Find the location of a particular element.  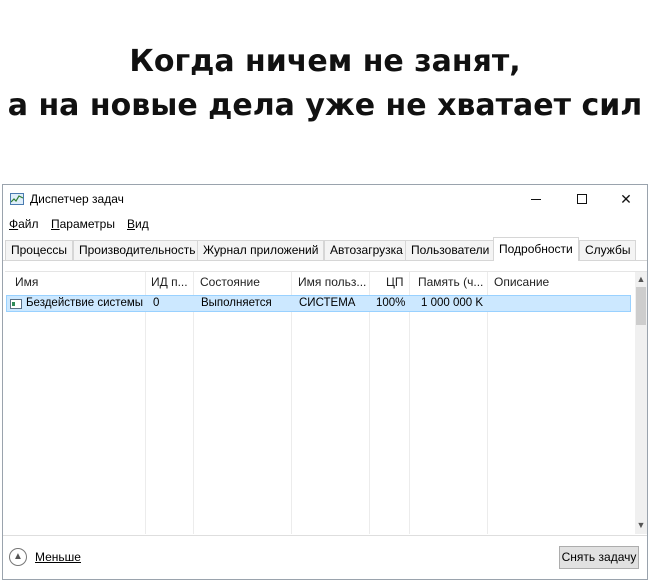

chevron-down-icon: ▼ is located at coordinates (641, 525).